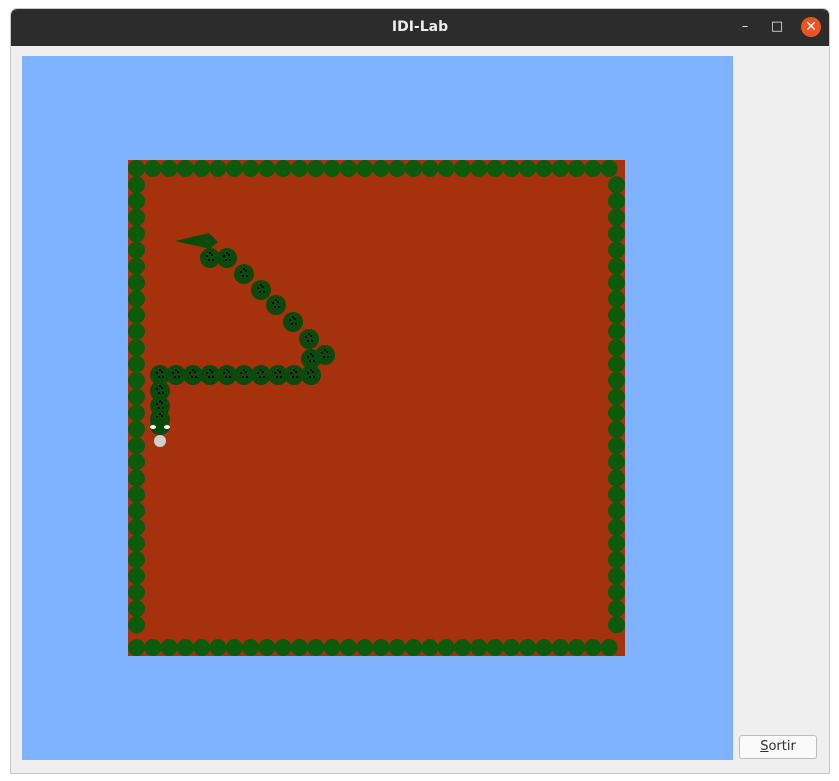 This screenshot has width=839, height=781. I want to click on exit-button: Sortir, so click(778, 747).